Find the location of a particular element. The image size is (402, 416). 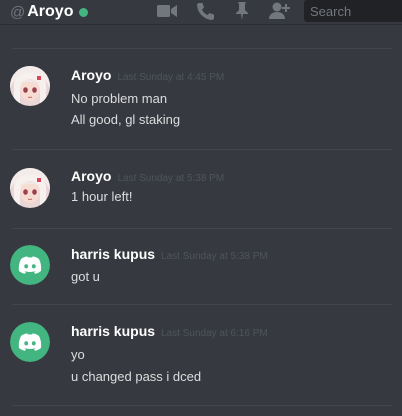

message-text: 1 hour left! is located at coordinates (102, 196).